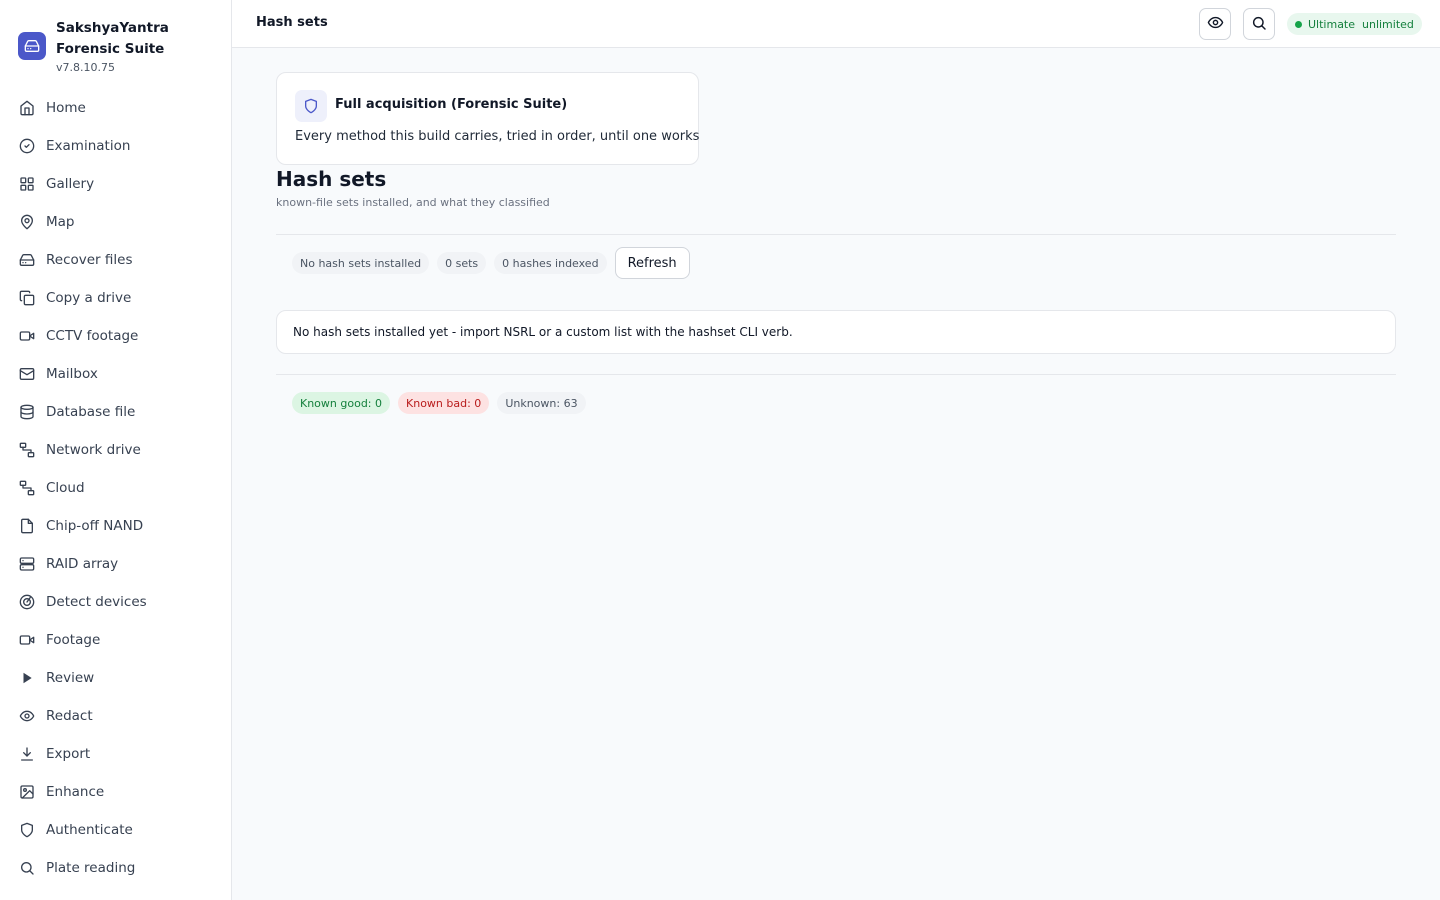 This screenshot has height=900, width=1440. I want to click on file-icon, so click(27, 526).